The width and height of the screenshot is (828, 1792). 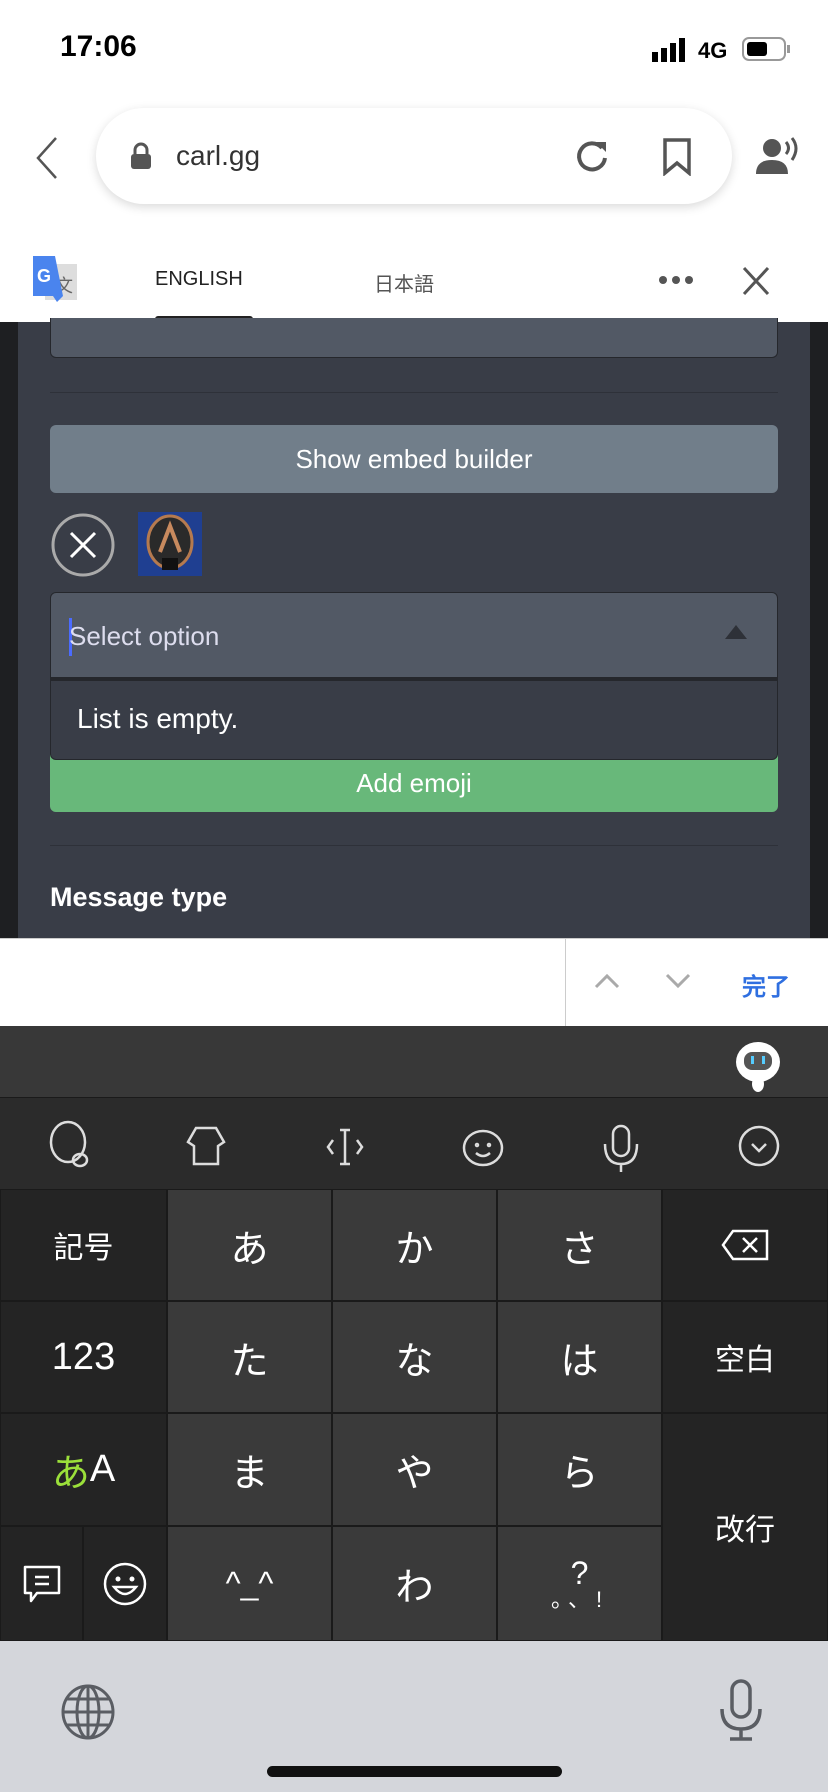 I want to click on key-a: あ, so click(x=249, y=1245).